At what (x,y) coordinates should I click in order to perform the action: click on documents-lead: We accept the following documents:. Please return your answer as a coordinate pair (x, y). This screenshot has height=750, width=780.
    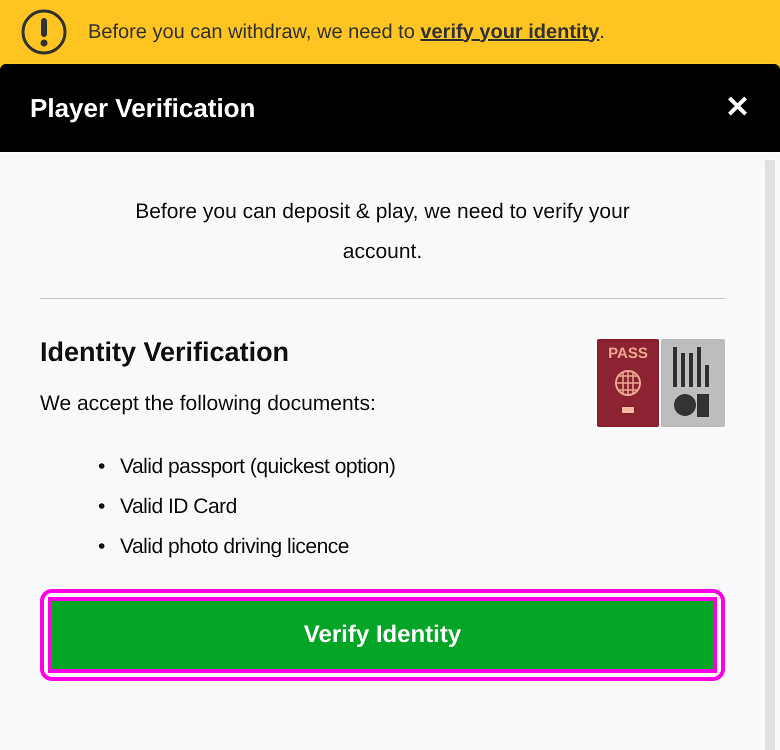
    Looking at the image, I should click on (208, 404).